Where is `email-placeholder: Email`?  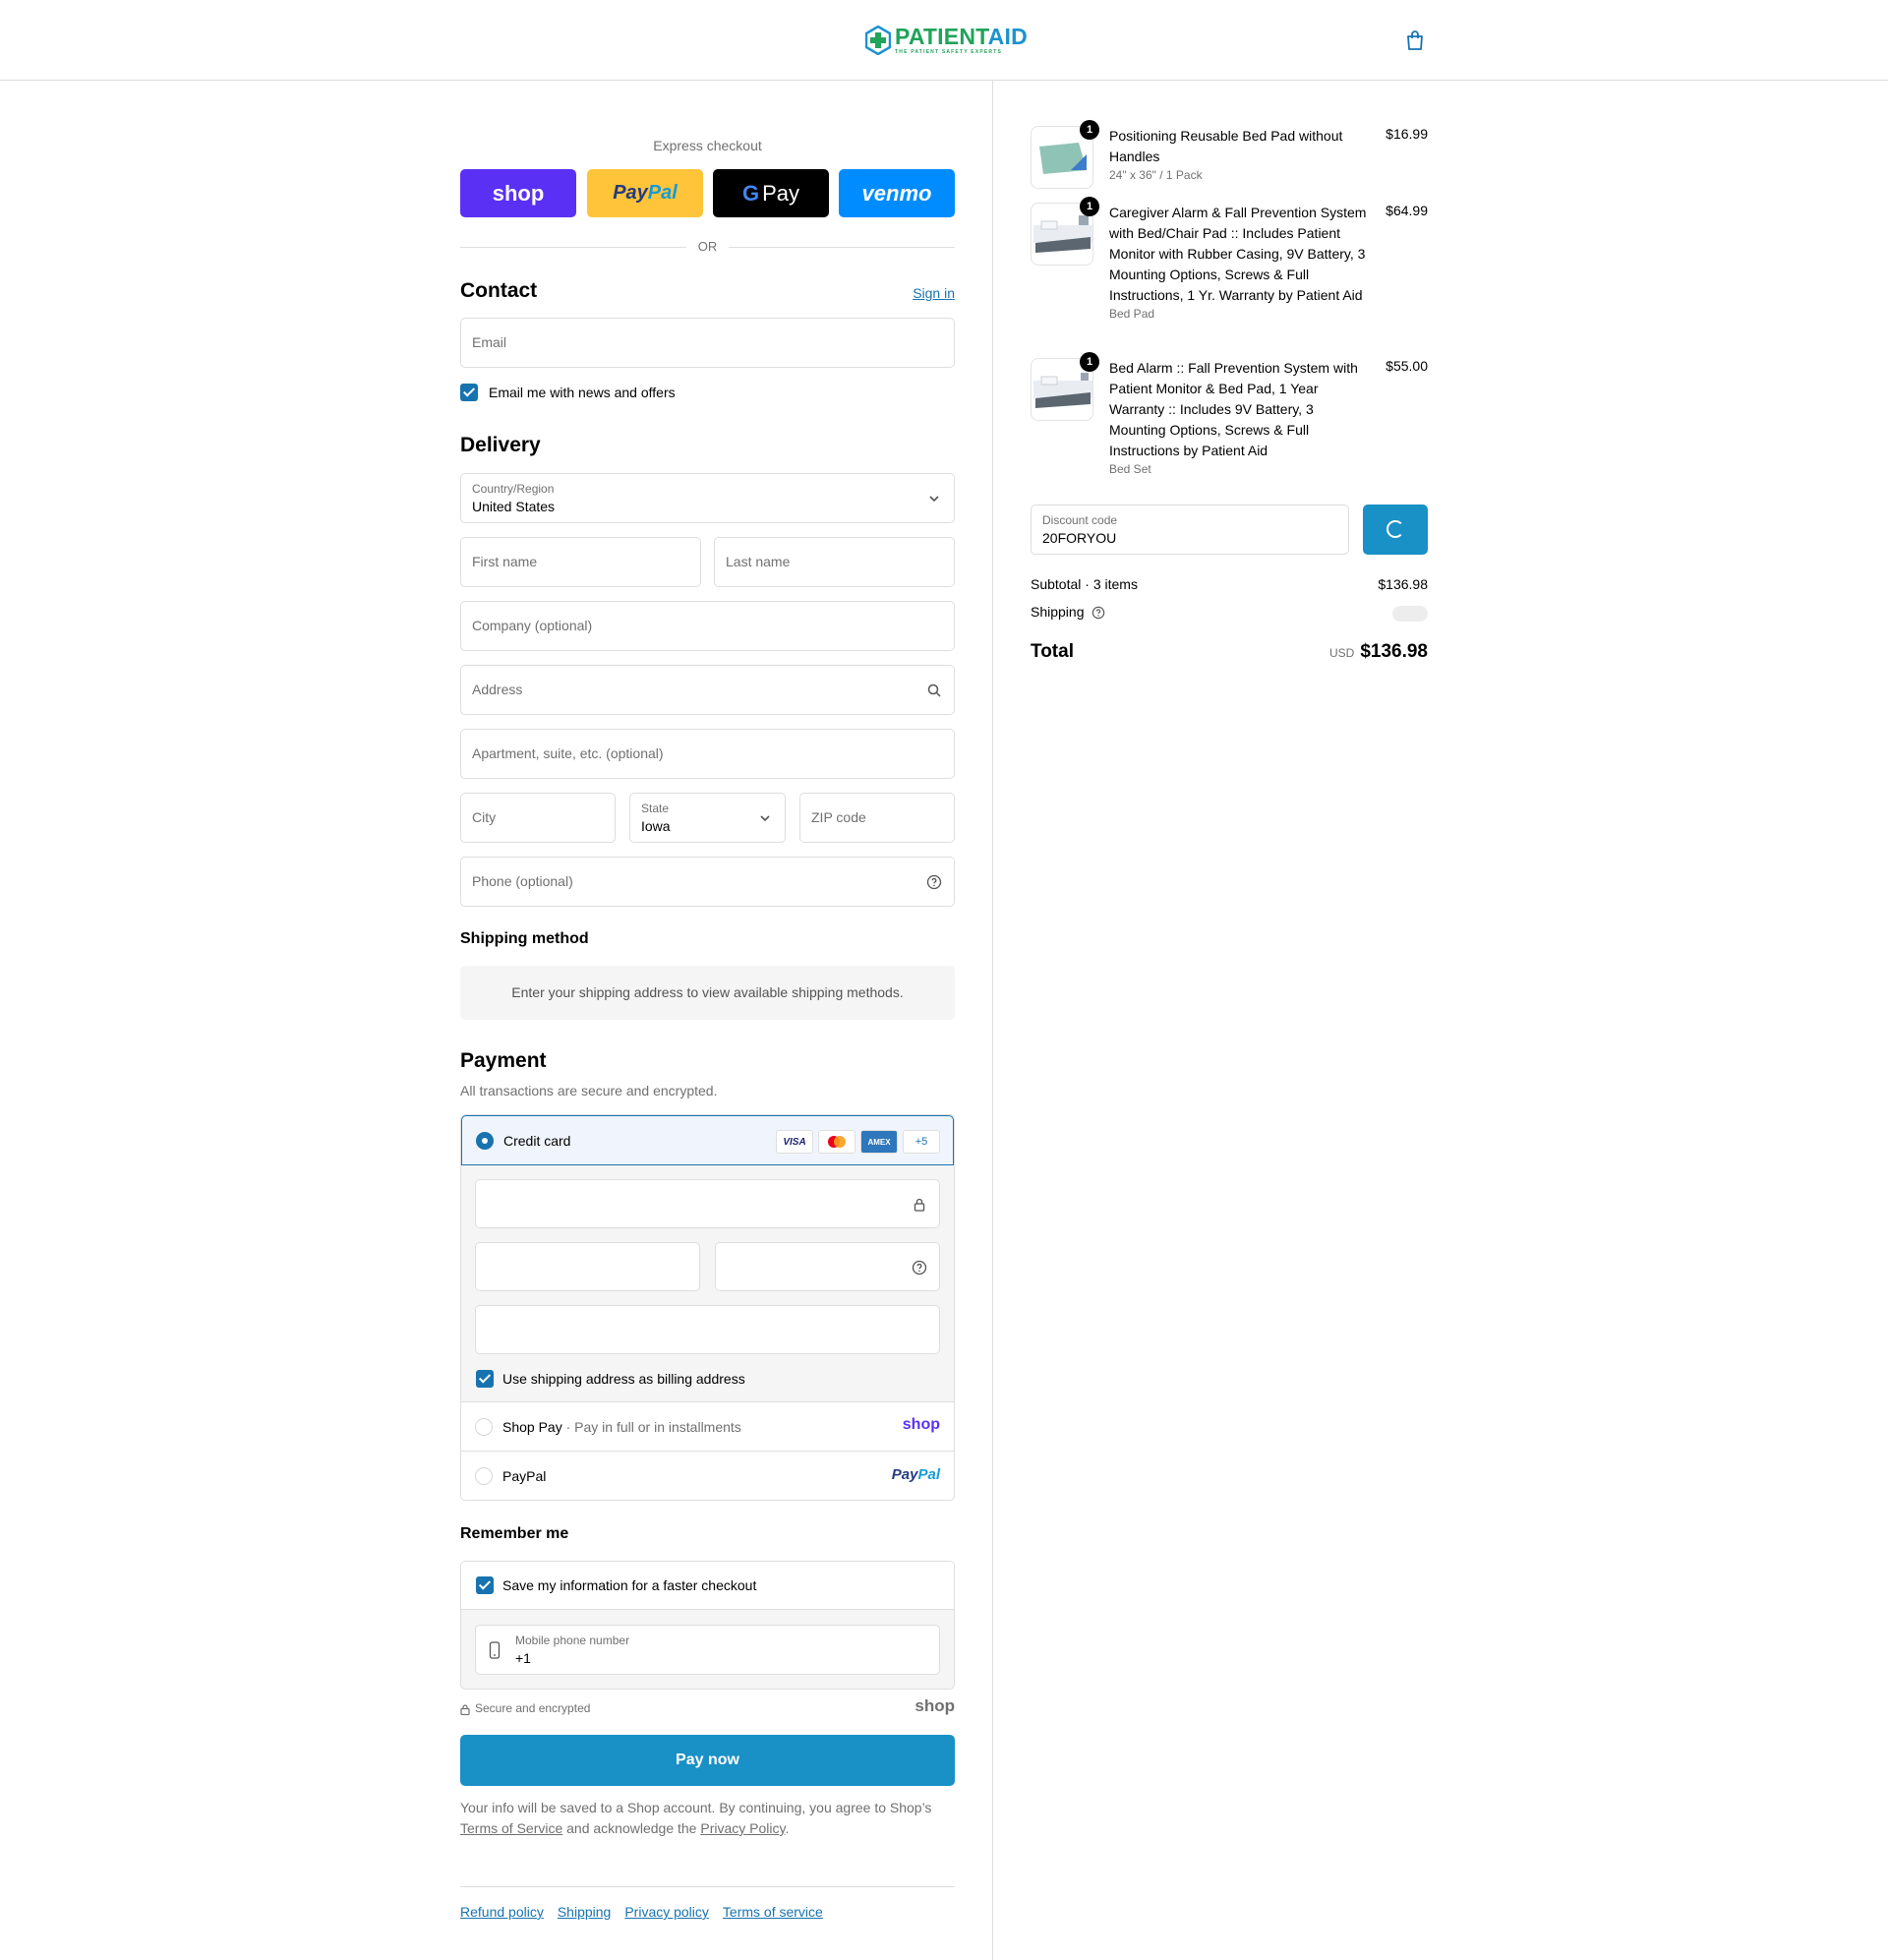
email-placeholder: Email is located at coordinates (489, 342).